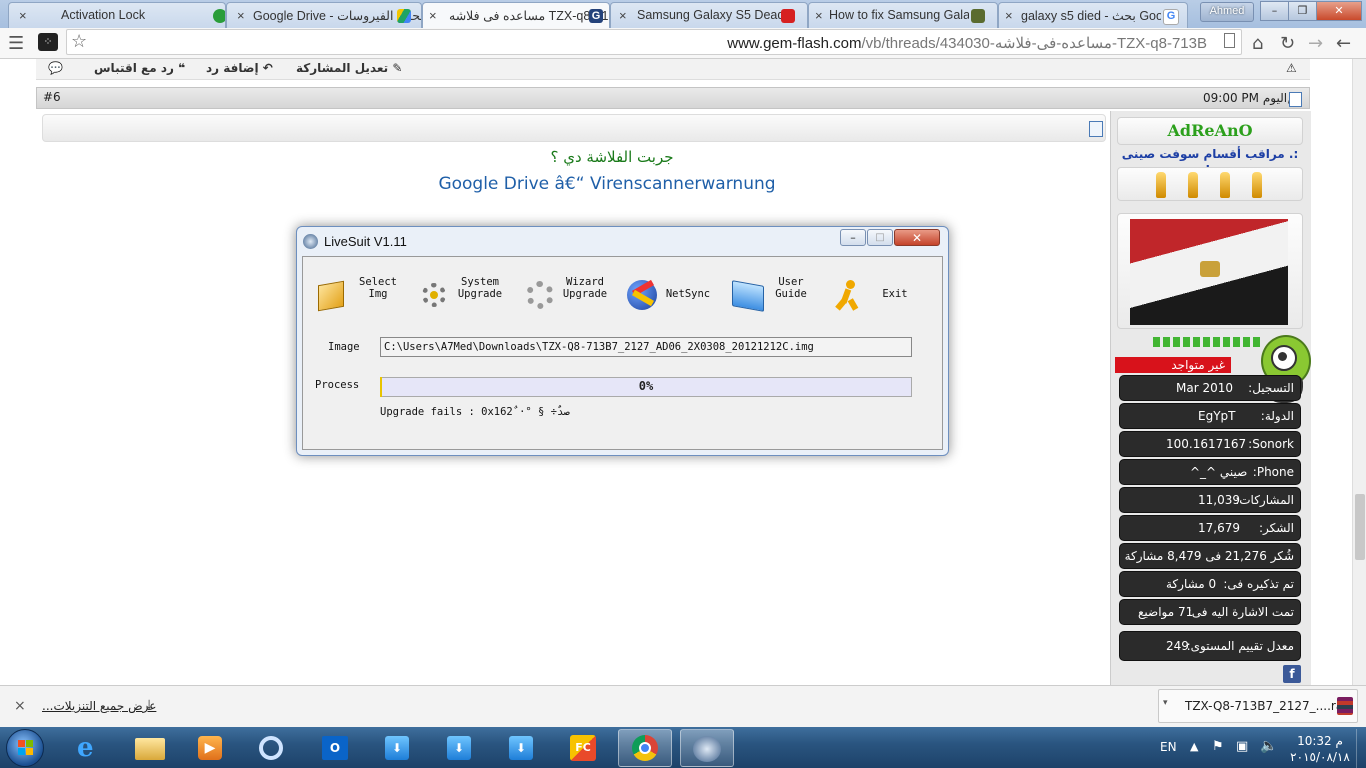 Image resolution: width=1366 pixels, height=768 pixels. I want to click on livesuit-taskbar-icon, so click(707, 748).